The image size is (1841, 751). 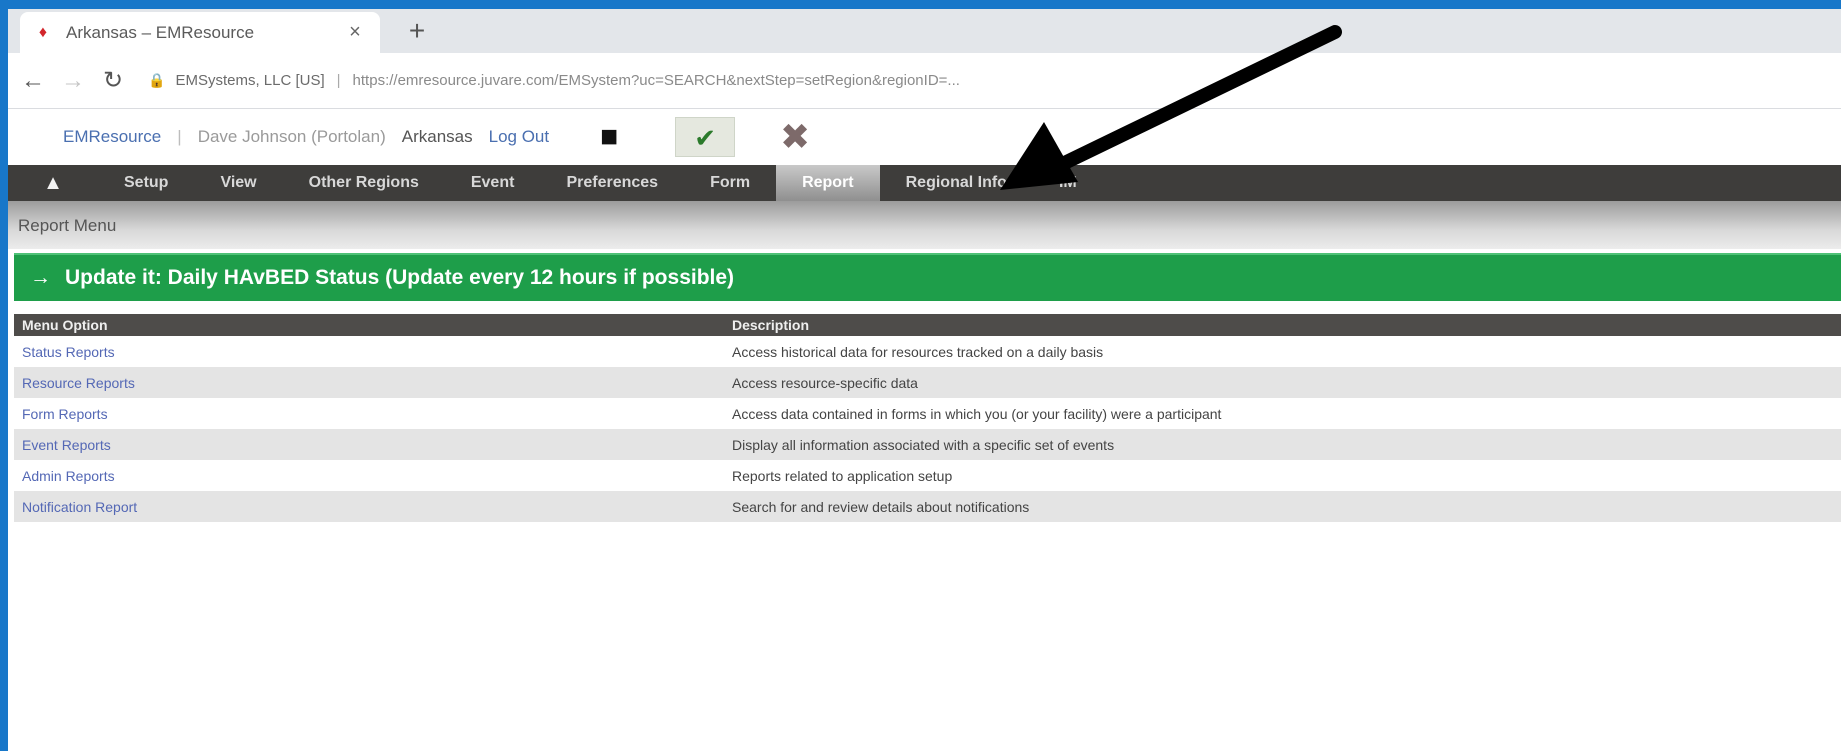 I want to click on row-description: Access resource-specific data, so click(x=1282, y=382).